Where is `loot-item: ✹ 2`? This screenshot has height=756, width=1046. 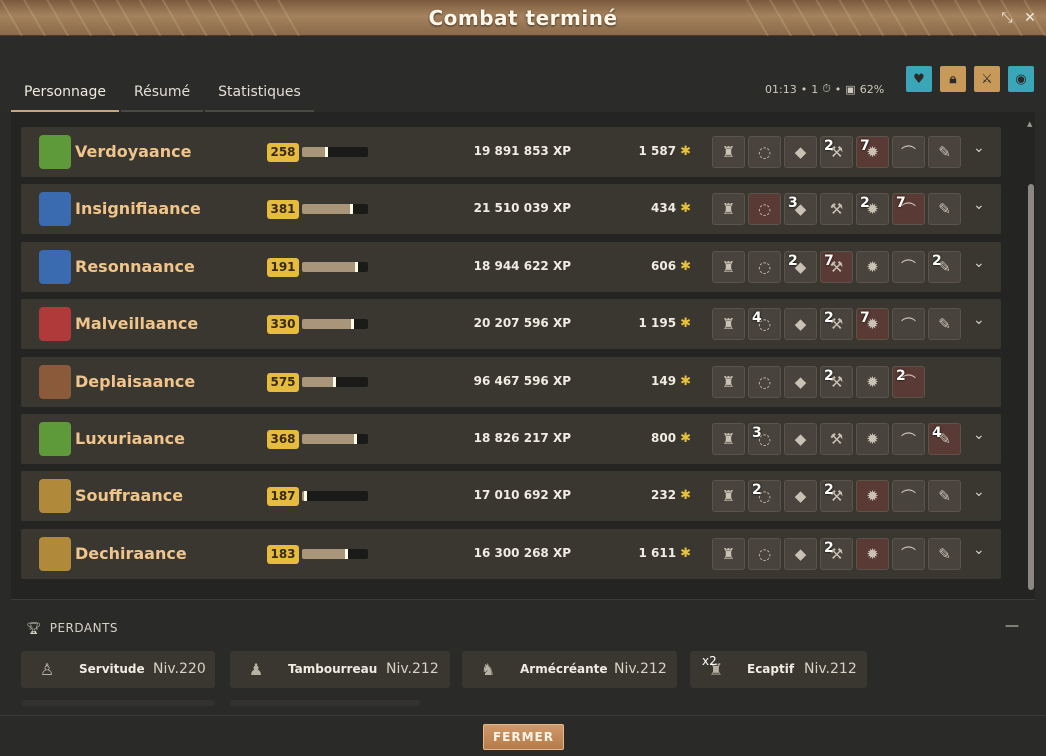 loot-item: ✹ 2 is located at coordinates (872, 209).